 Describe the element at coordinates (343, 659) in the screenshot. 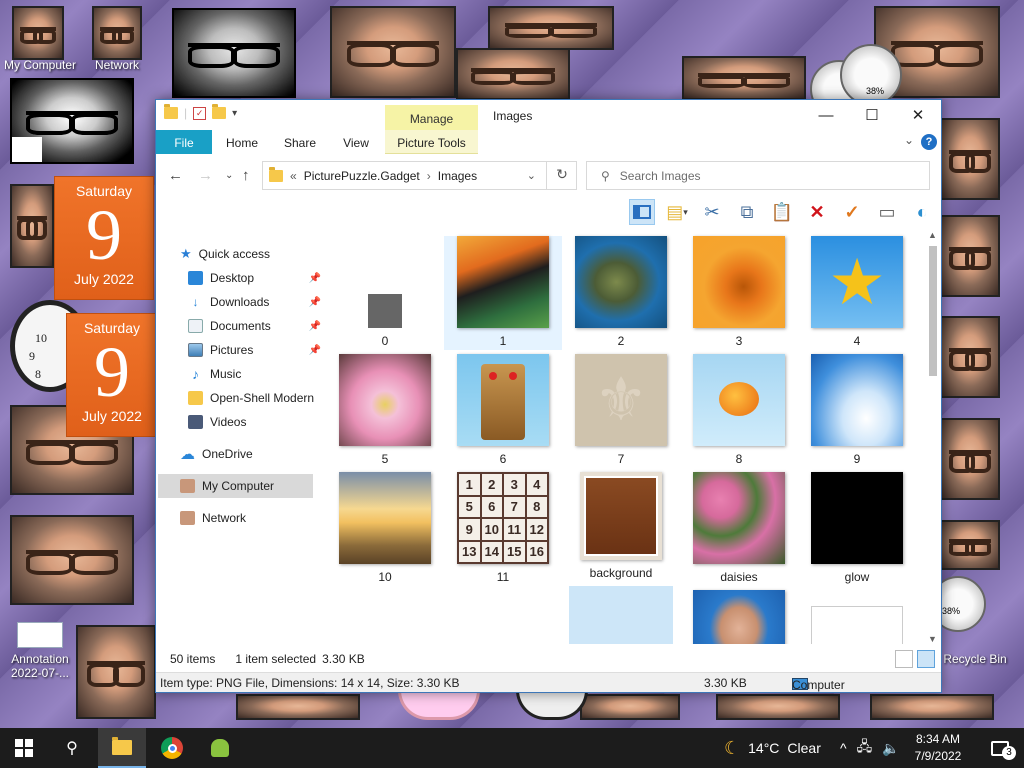

I see `selection-size: 3.30 KB` at that location.